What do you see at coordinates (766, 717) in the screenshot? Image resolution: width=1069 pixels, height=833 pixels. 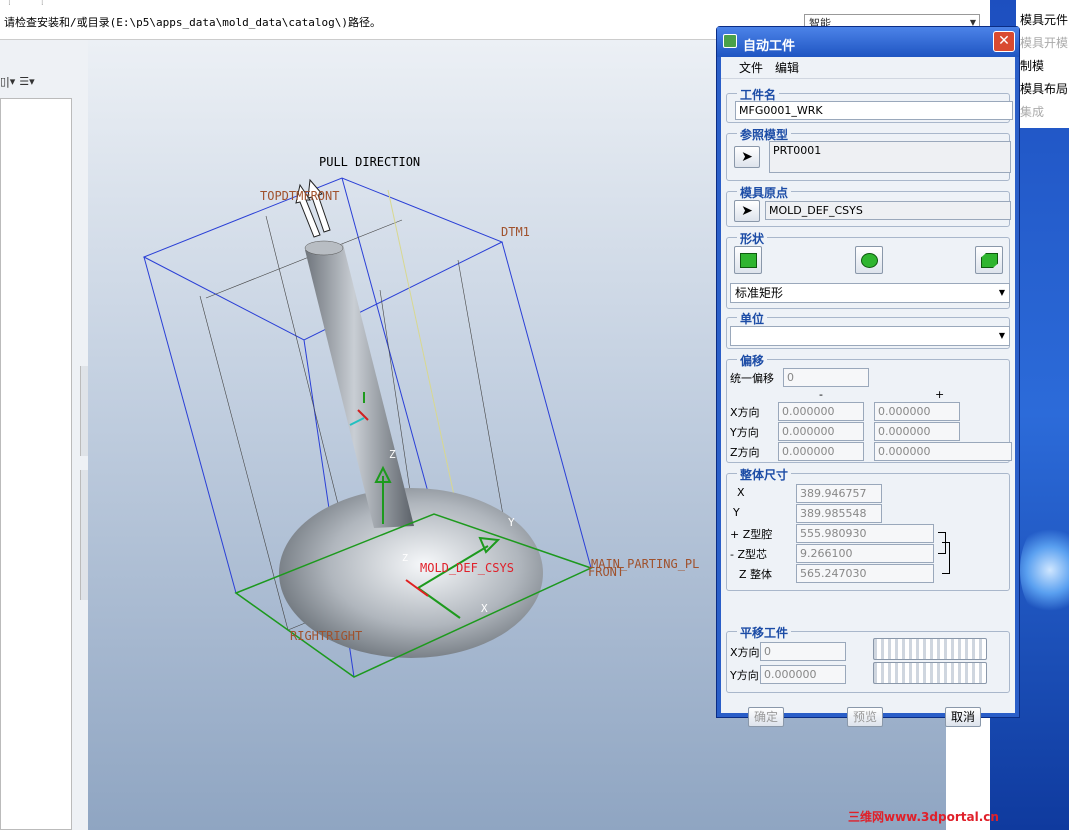 I see `ok-button: 确定` at bounding box center [766, 717].